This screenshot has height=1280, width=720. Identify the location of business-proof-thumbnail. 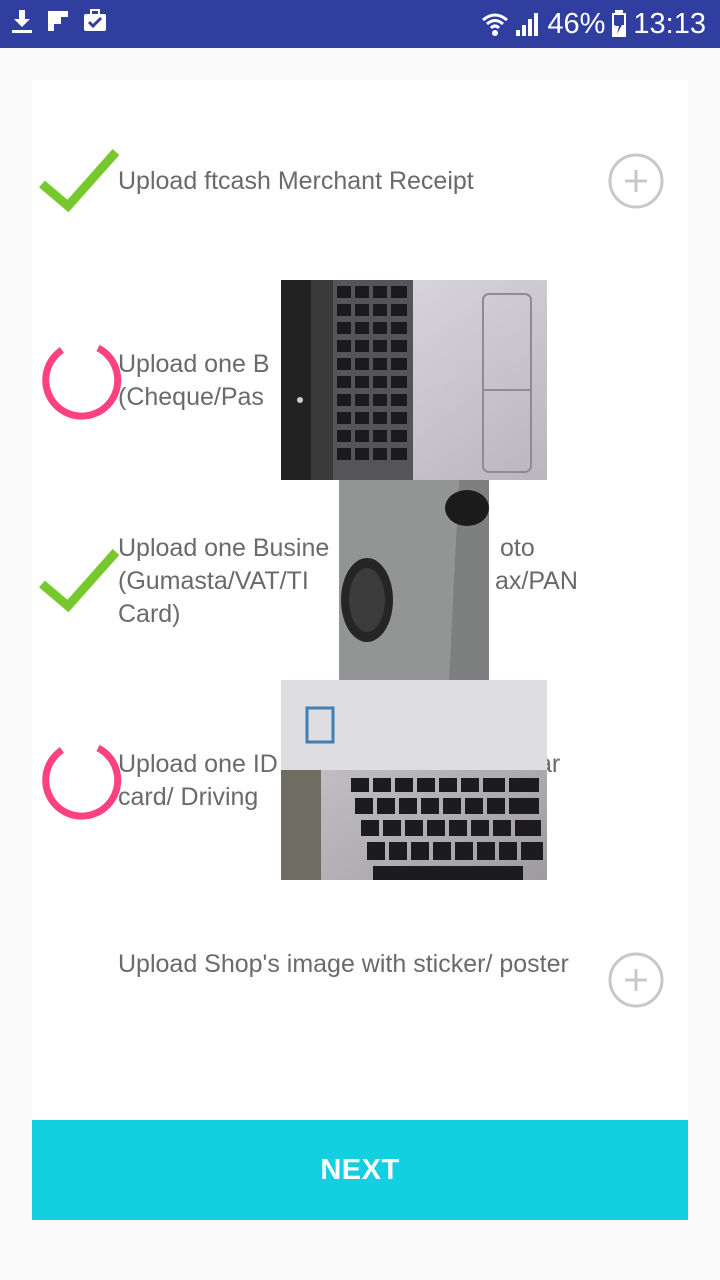
(414, 580).